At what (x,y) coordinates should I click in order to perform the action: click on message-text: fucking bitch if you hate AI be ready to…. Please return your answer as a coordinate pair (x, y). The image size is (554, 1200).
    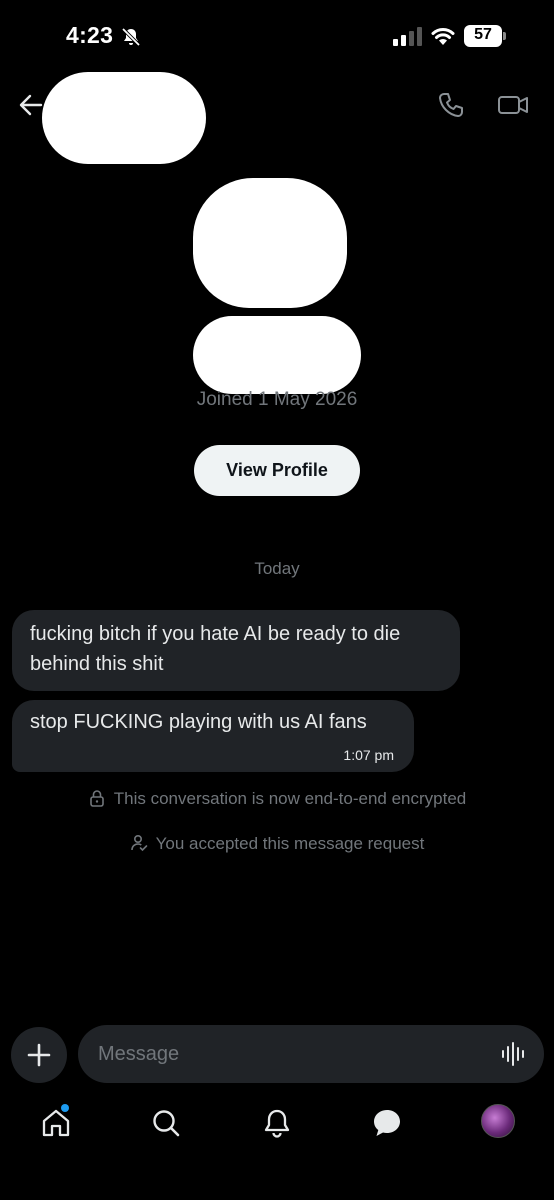
    Looking at the image, I should click on (215, 649).